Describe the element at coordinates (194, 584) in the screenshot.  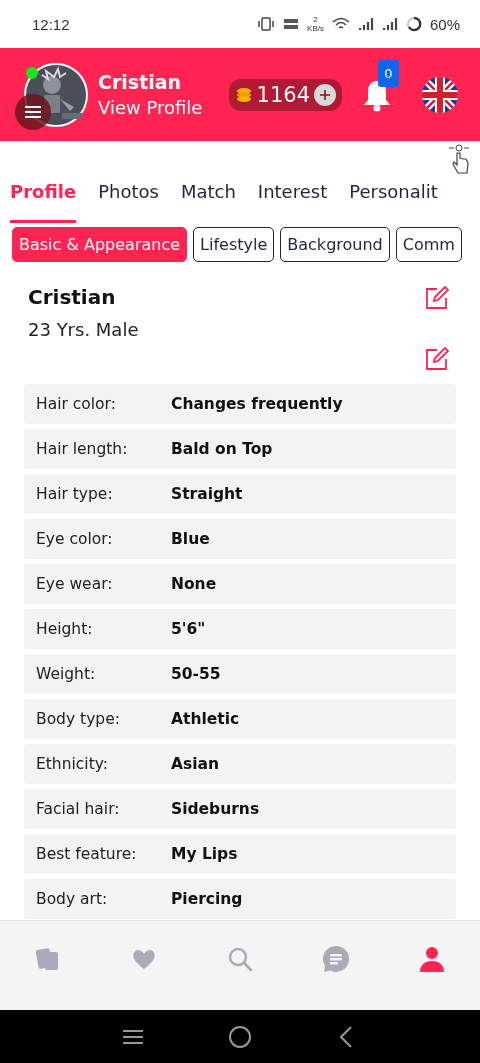
I see `detail-value: None` at that location.